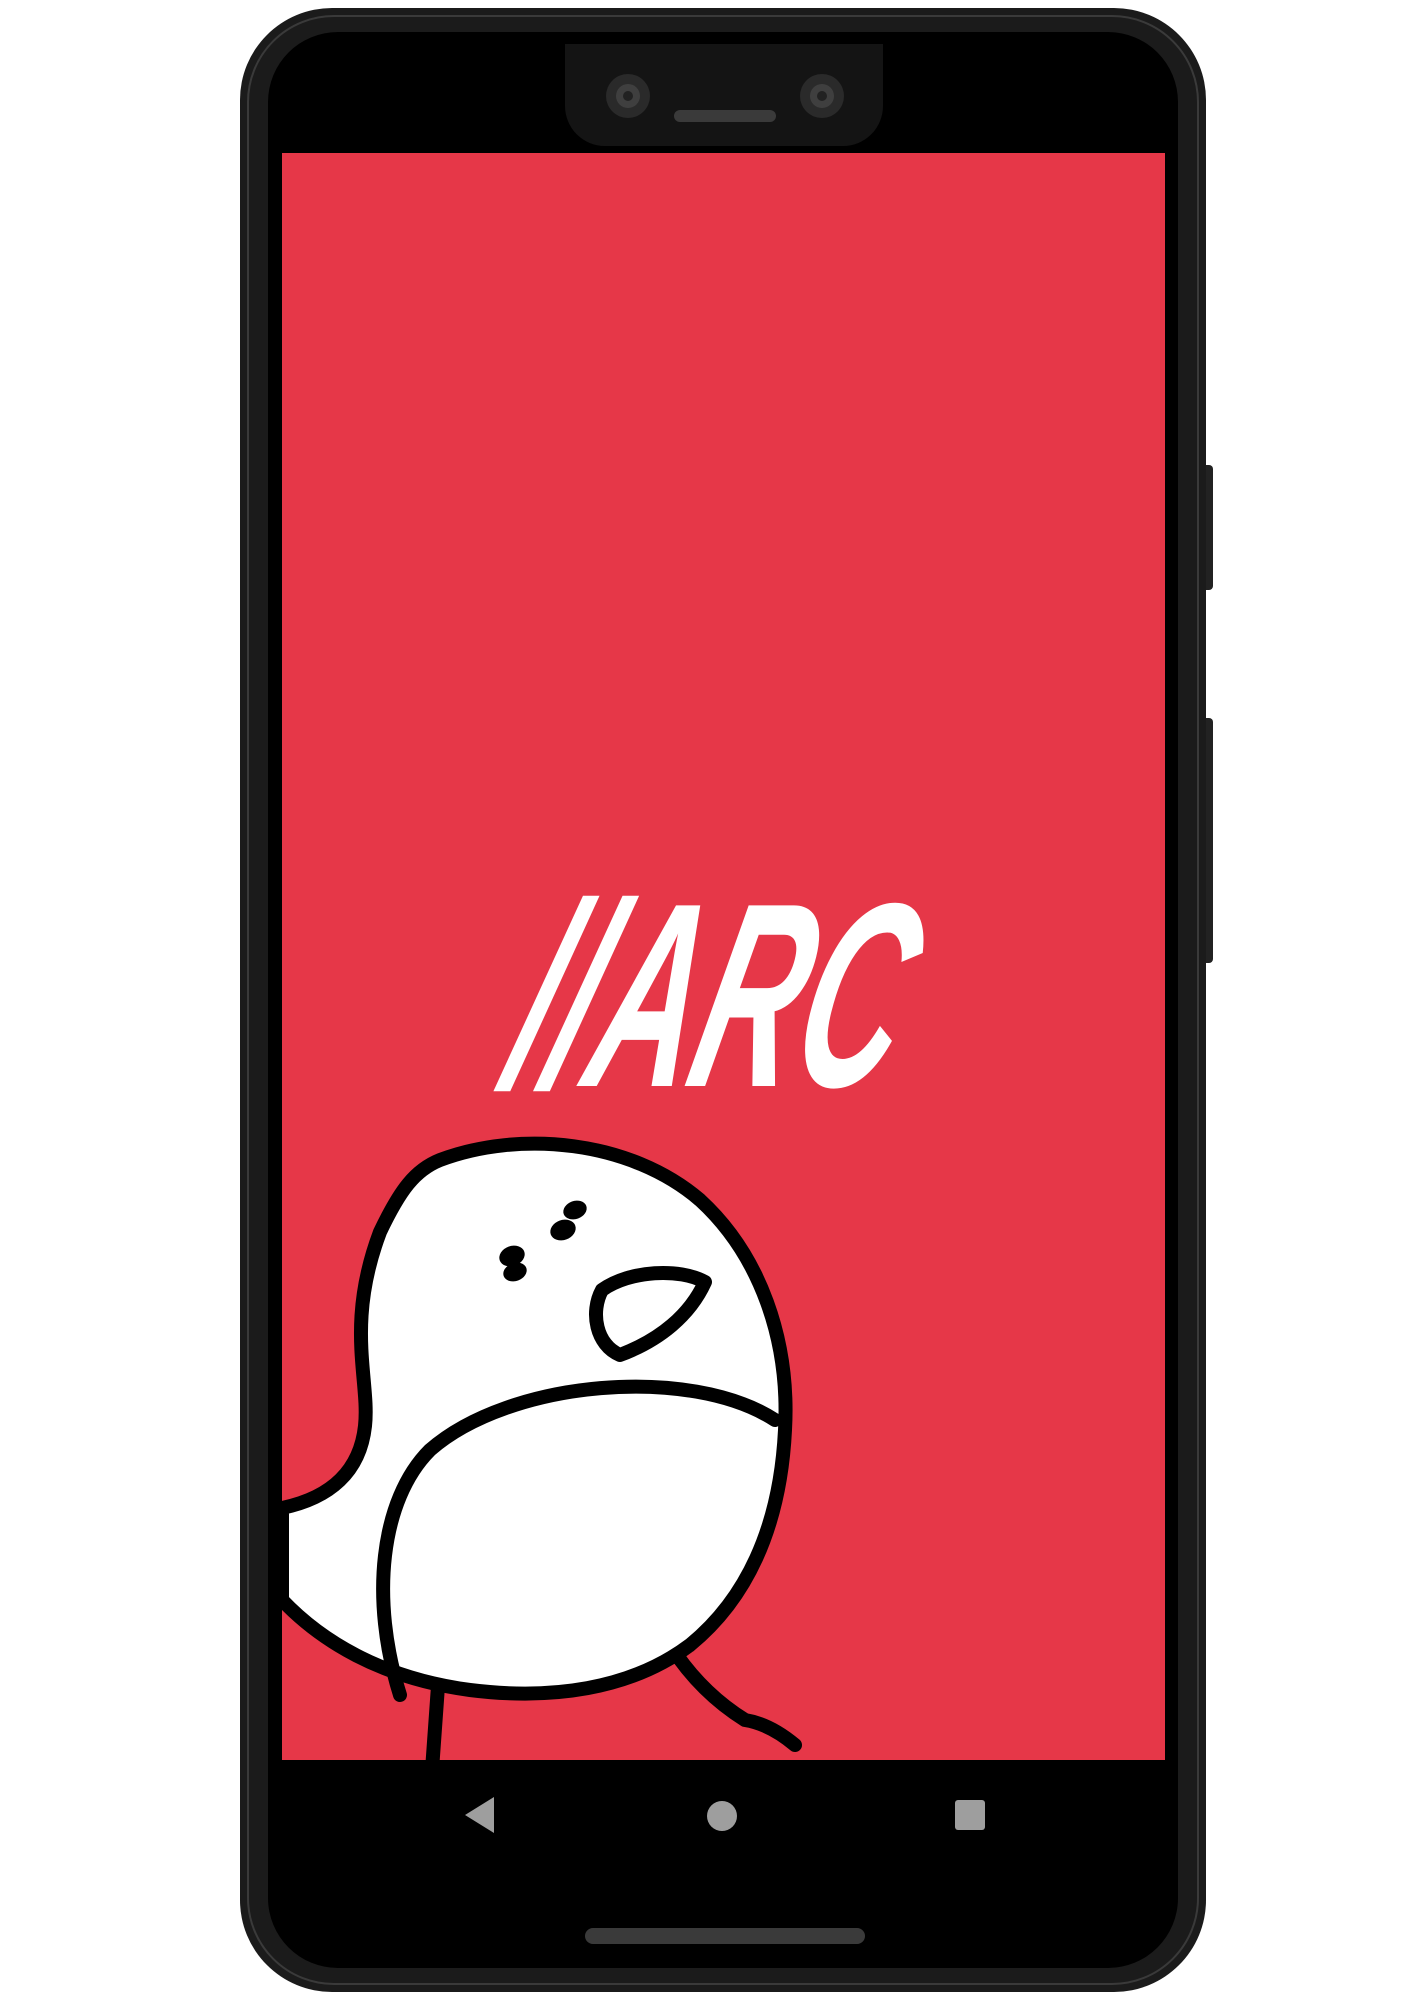  What do you see at coordinates (724, 95) in the screenshot?
I see `notch` at bounding box center [724, 95].